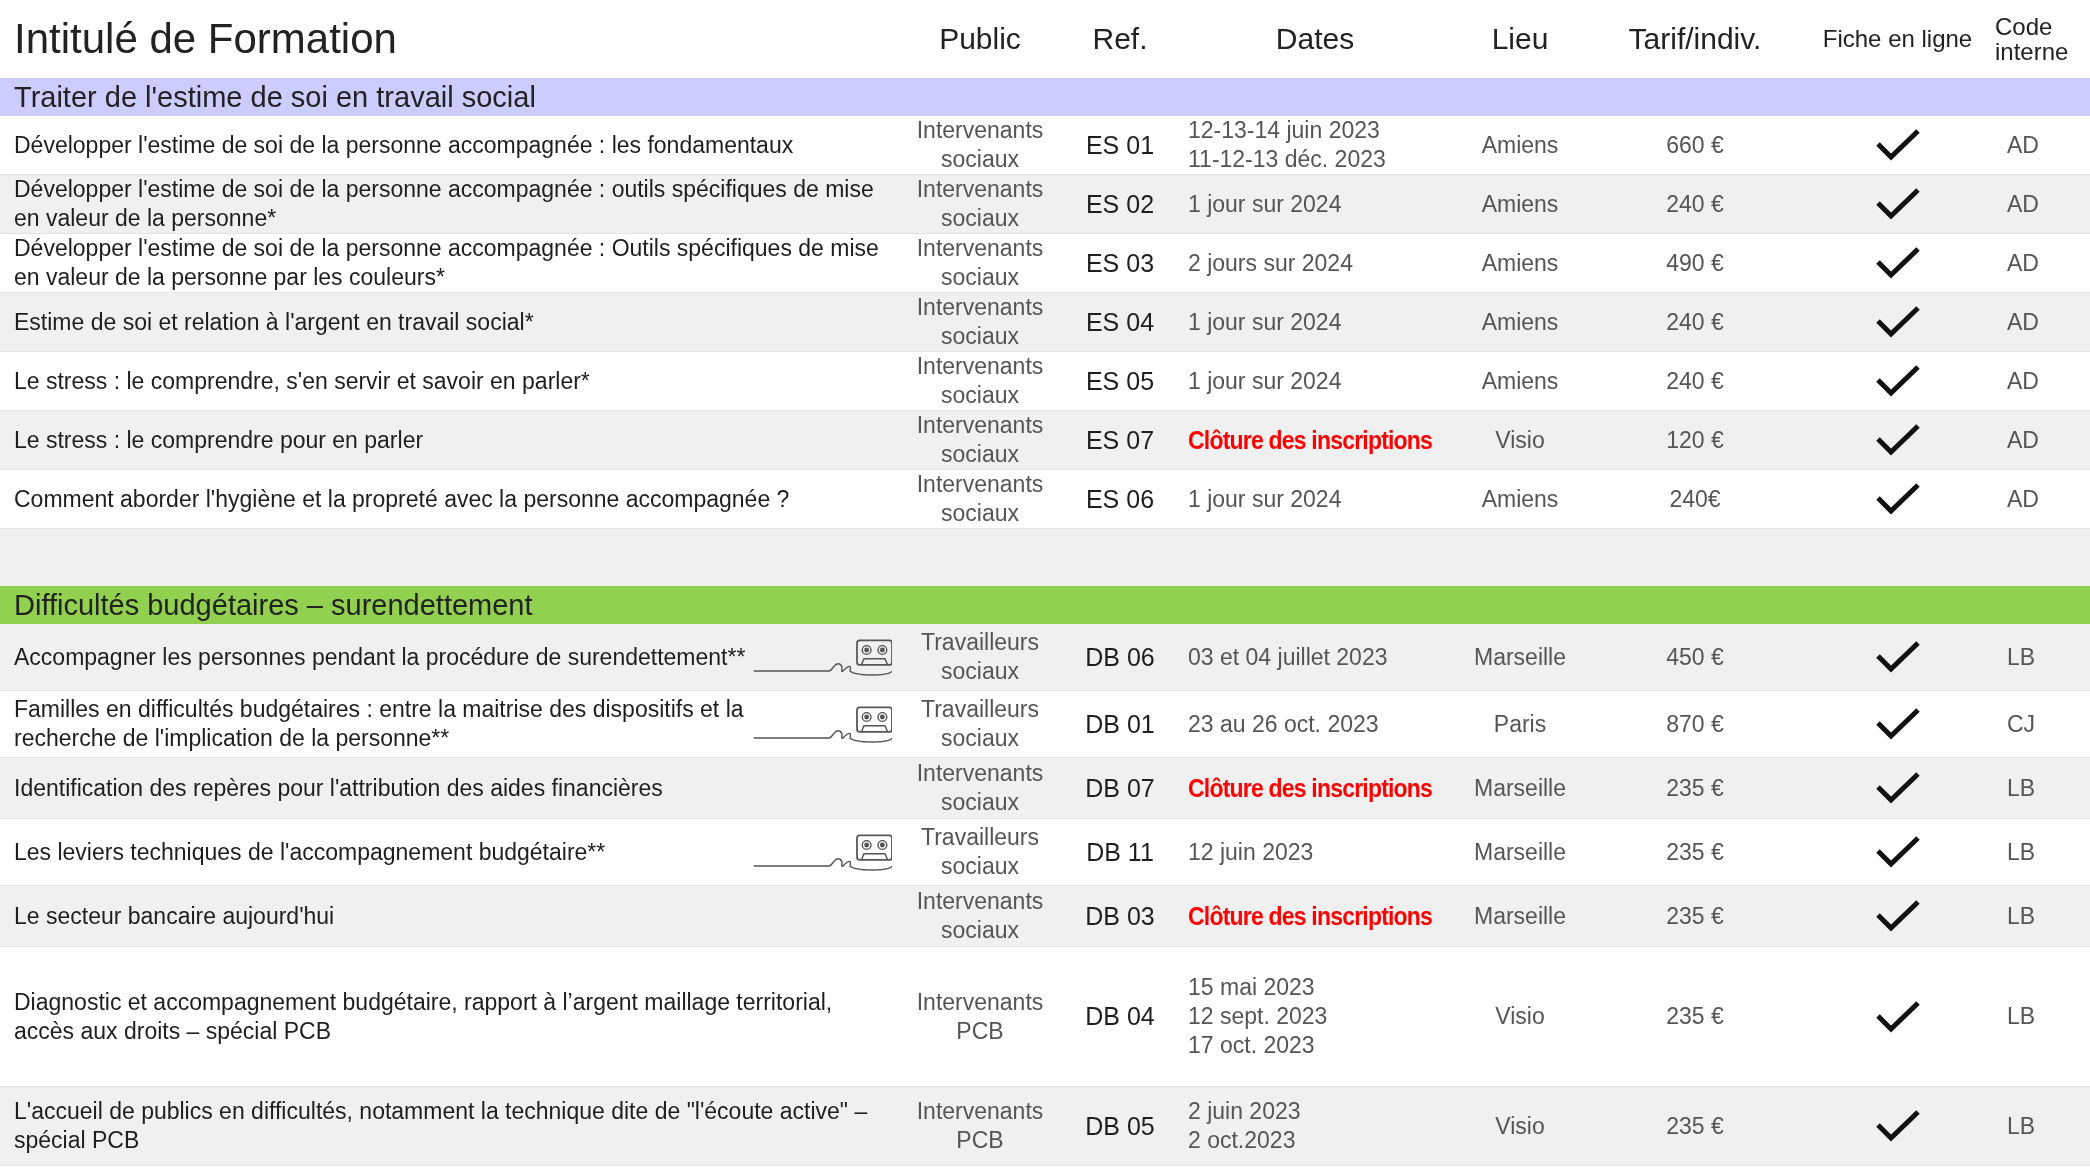 The height and width of the screenshot is (1175, 2090). What do you see at coordinates (1284, 130) in the screenshot?
I see `date-text: 12-13-14 juin 2023` at bounding box center [1284, 130].